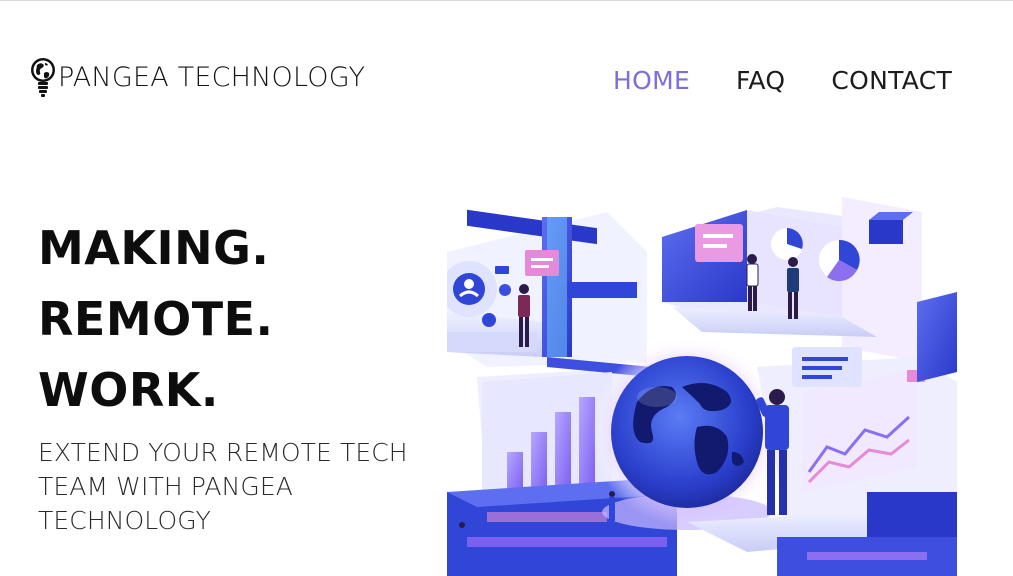  What do you see at coordinates (506, 0) in the screenshot?
I see `top-divider` at bounding box center [506, 0].